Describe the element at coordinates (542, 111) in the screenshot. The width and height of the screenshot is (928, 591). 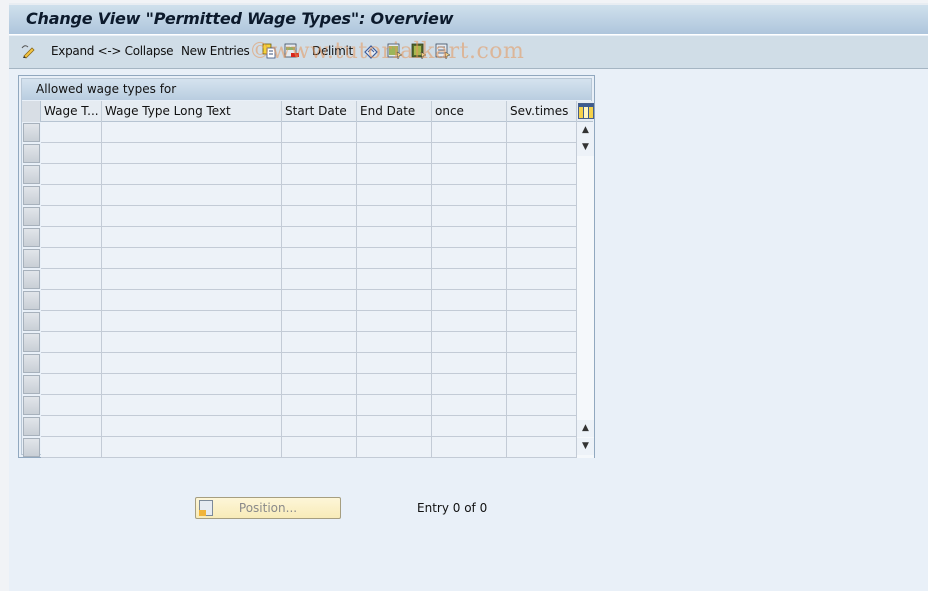
I see `column-header-sev-times: Sev.times` at that location.